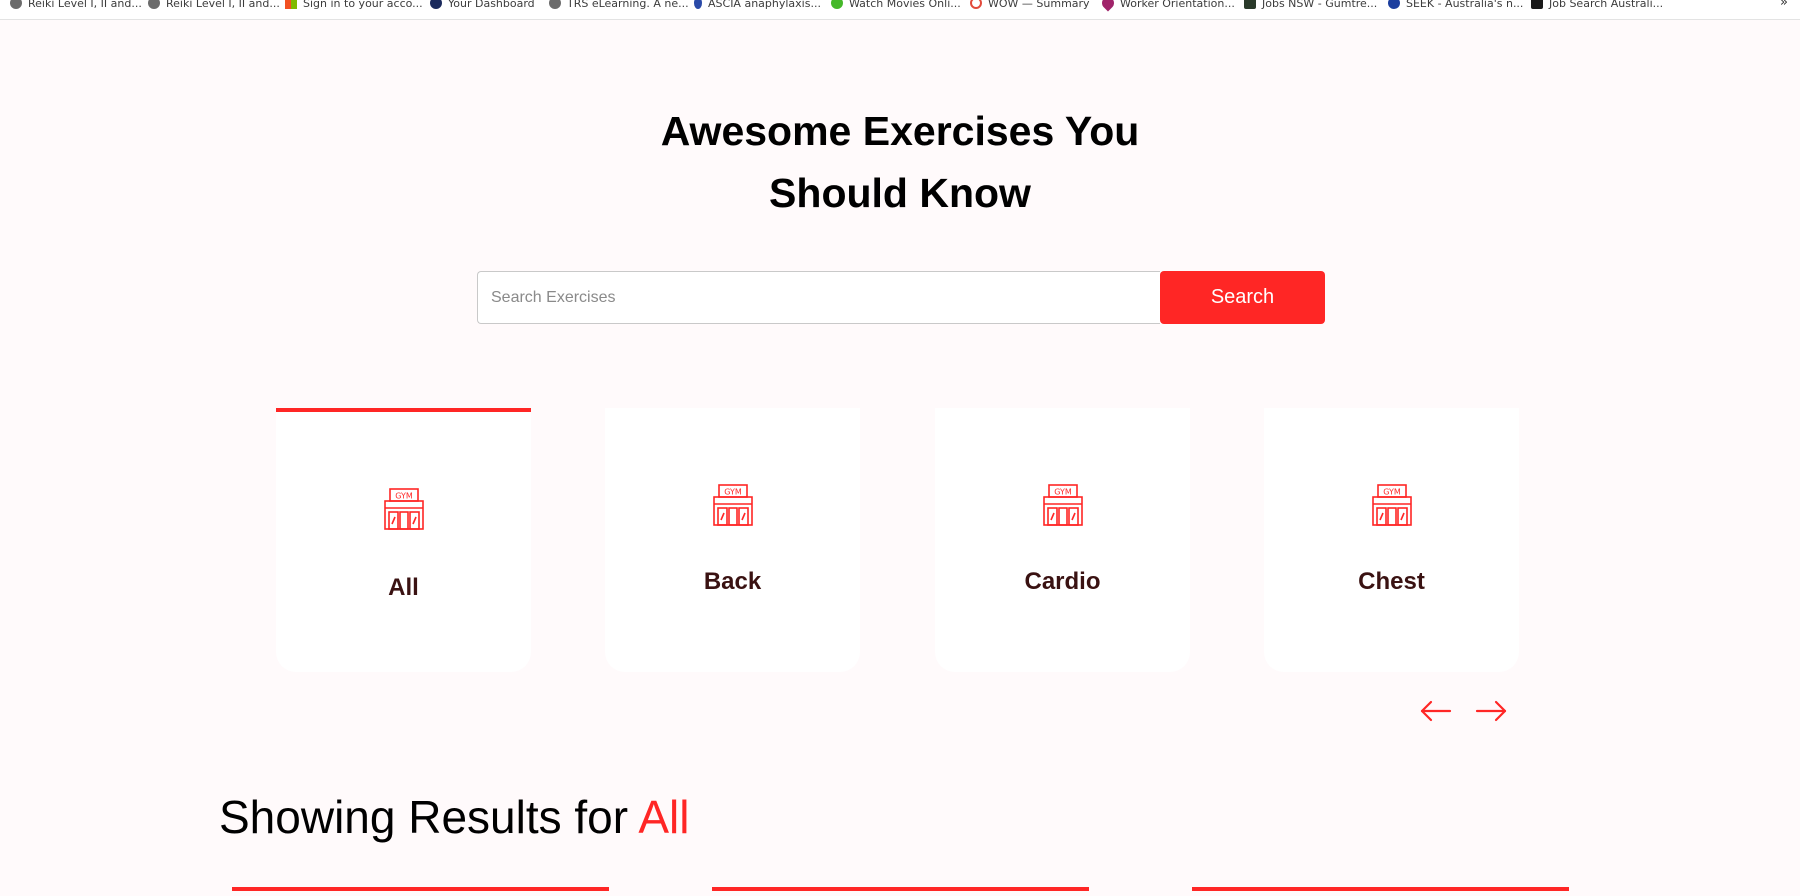 The width and height of the screenshot is (1800, 896). Describe the element at coordinates (1039, 5) in the screenshot. I see `bookmark-label: WOW — Summary` at that location.